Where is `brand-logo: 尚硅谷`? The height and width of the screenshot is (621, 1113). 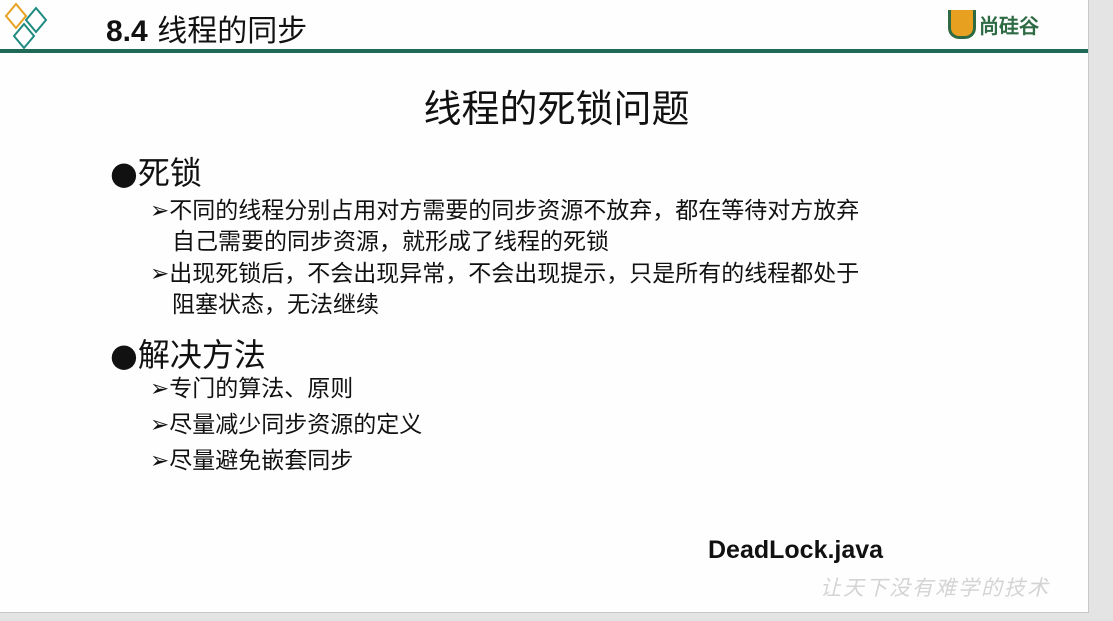 brand-logo: 尚硅谷 is located at coordinates (993, 24).